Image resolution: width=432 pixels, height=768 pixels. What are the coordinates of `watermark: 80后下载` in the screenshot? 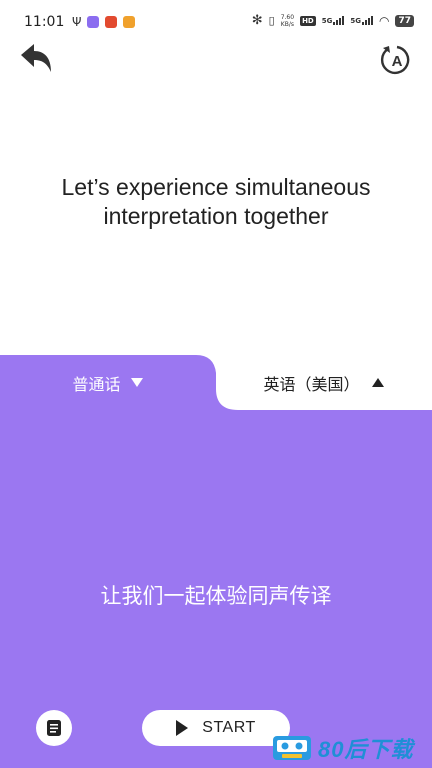 It's located at (342, 748).